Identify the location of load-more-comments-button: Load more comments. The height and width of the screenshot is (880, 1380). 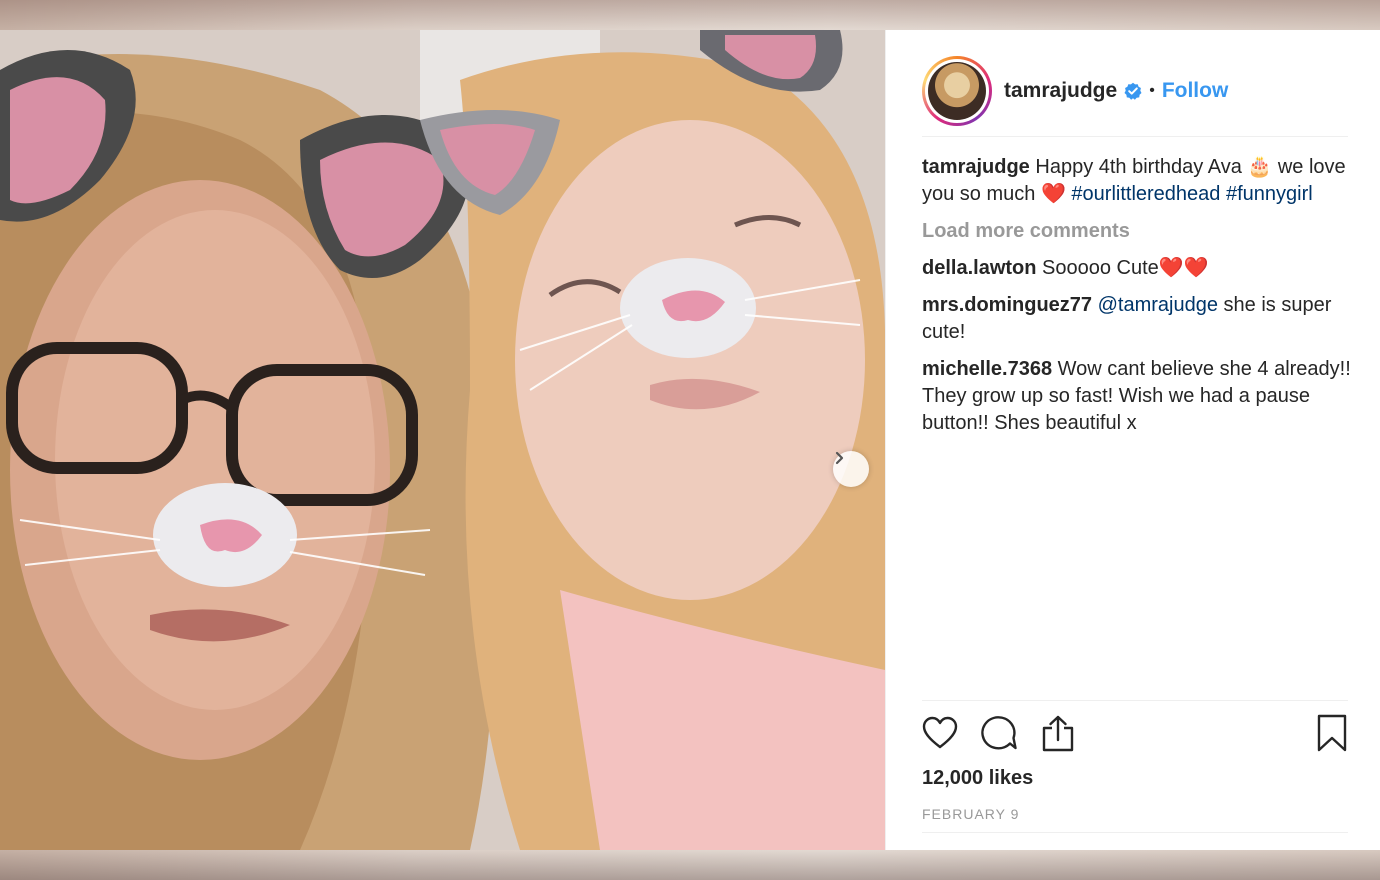
(1137, 231).